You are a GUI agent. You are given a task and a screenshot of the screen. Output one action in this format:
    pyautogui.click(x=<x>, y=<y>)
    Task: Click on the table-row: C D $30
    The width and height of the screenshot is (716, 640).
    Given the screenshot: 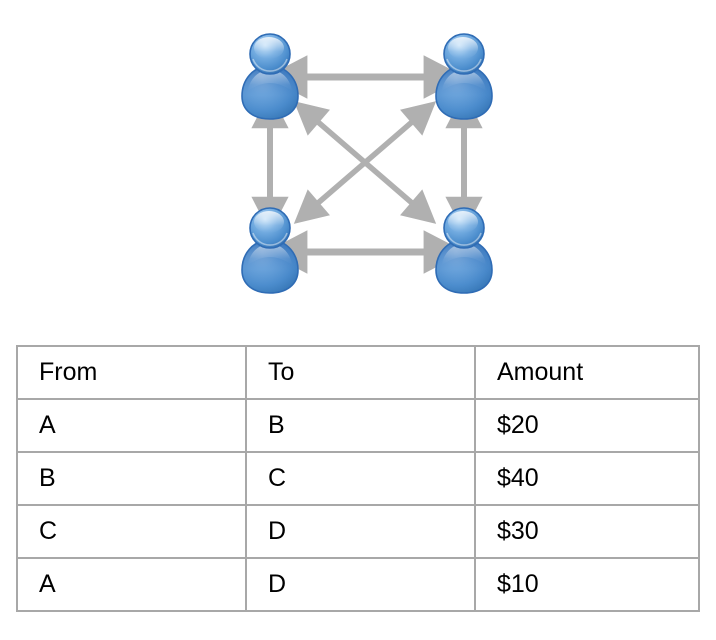 What is the action you would take?
    pyautogui.click(x=358, y=531)
    